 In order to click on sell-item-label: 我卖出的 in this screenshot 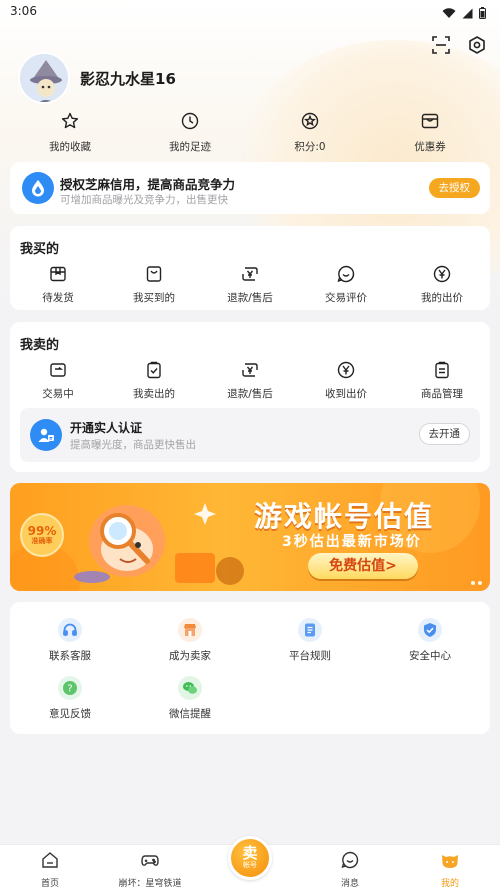, I will do `click(154, 394)`.